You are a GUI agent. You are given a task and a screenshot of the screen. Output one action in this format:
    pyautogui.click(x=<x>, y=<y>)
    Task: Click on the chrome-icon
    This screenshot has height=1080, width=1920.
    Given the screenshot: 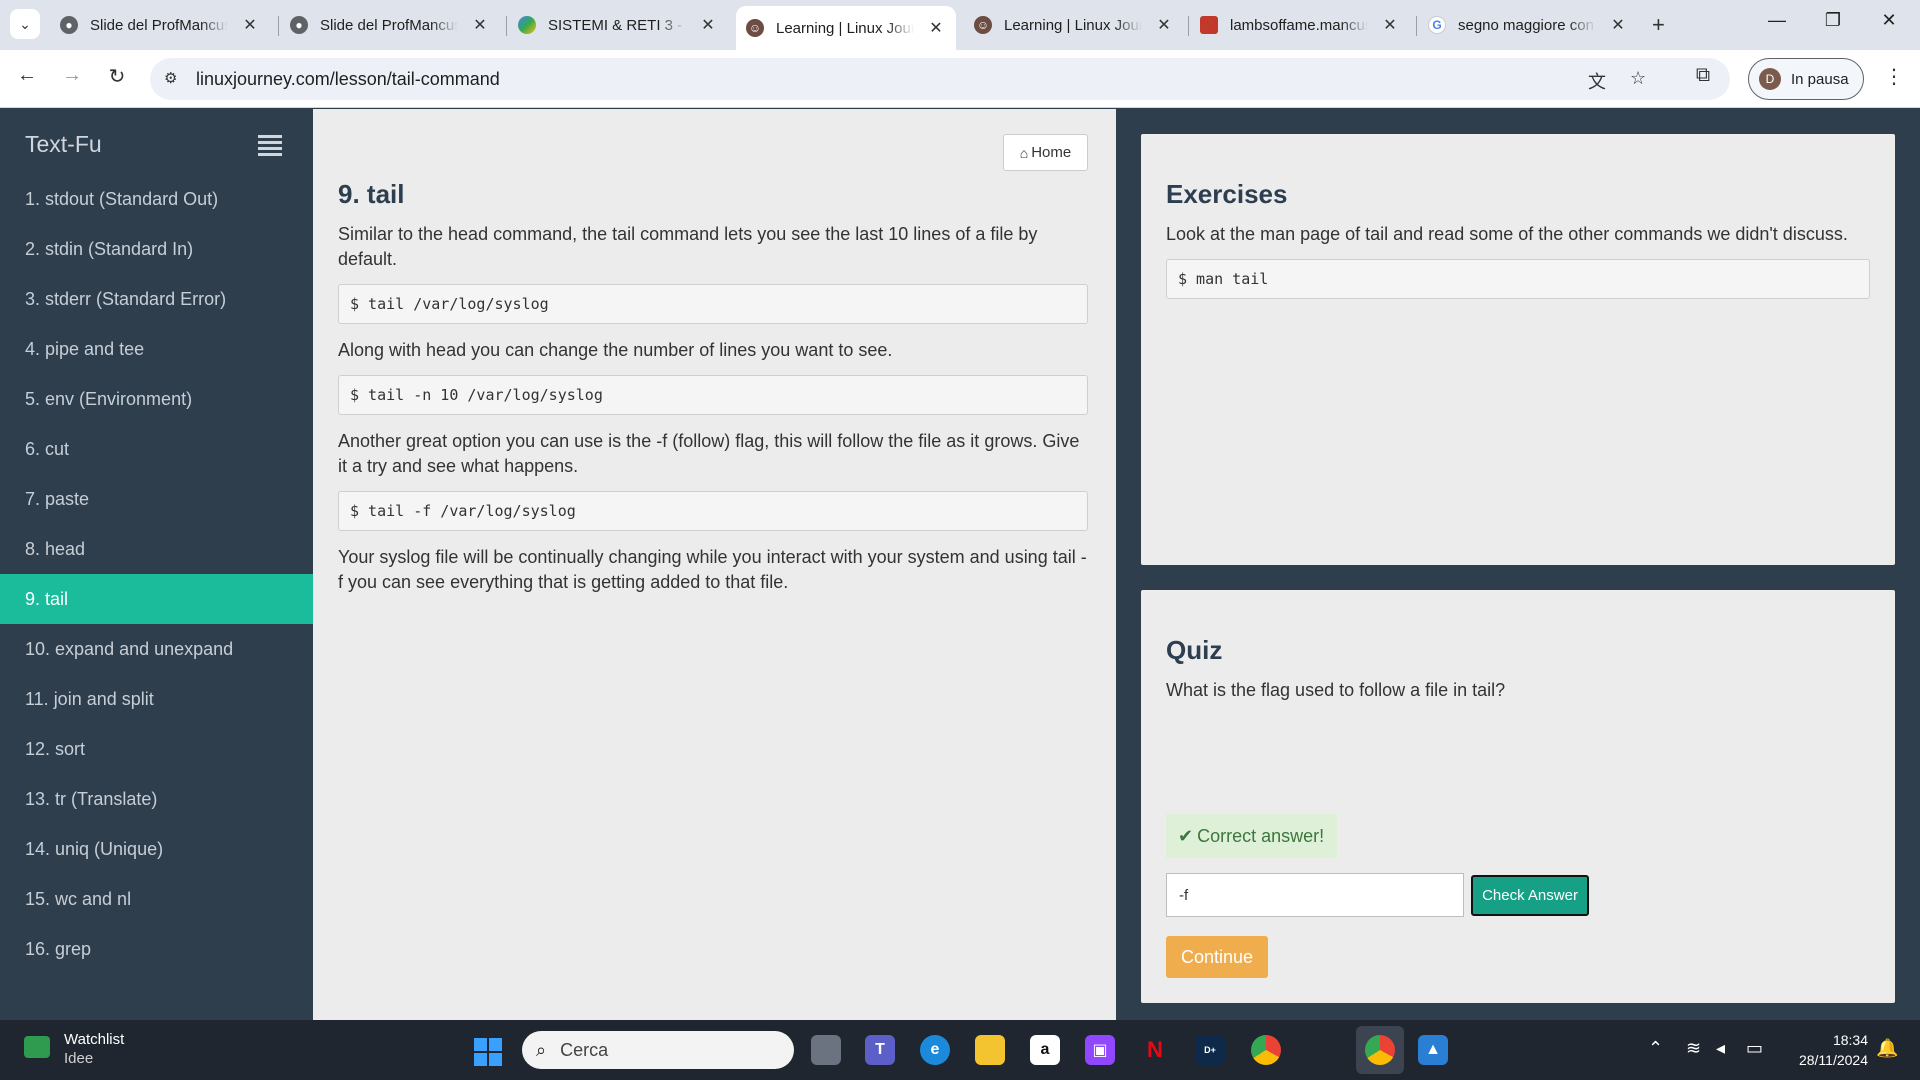 What is the action you would take?
    pyautogui.click(x=1266, y=1050)
    